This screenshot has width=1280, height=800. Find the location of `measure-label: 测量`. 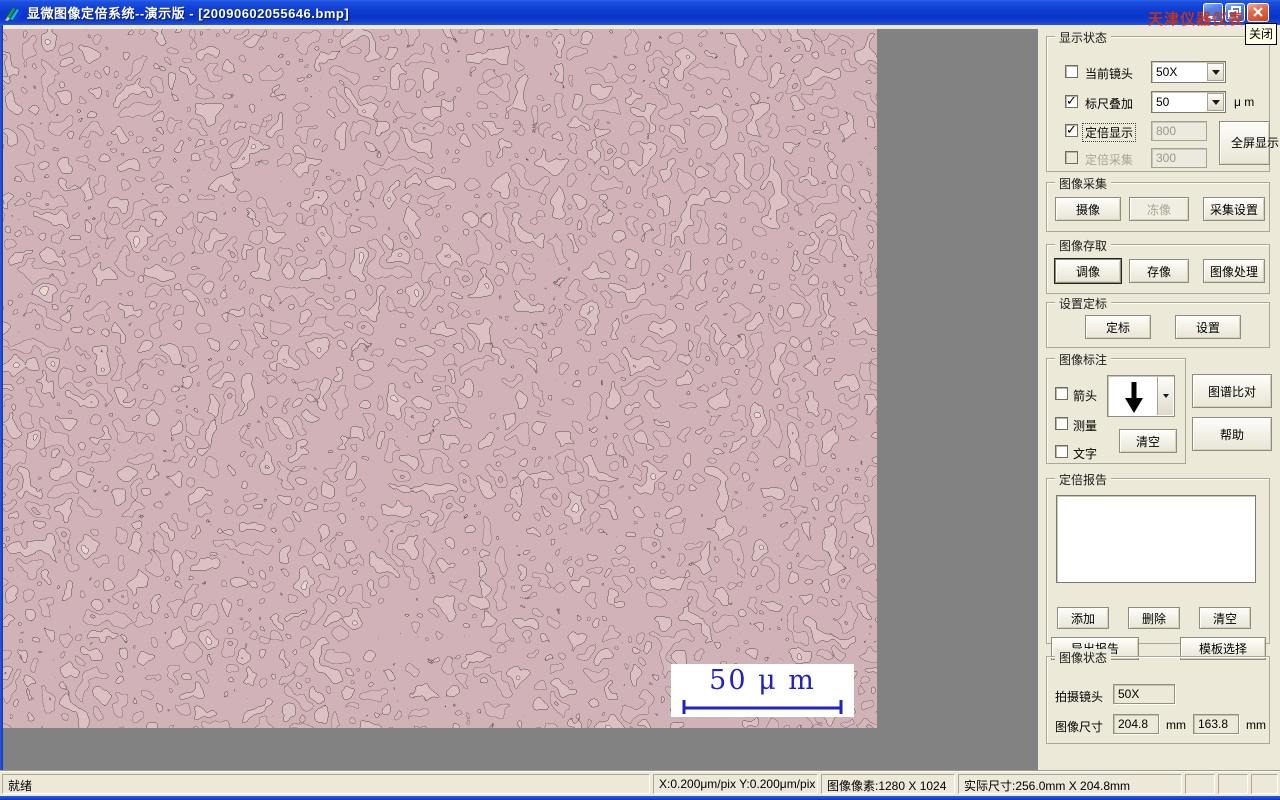

measure-label: 测量 is located at coordinates (1085, 426).